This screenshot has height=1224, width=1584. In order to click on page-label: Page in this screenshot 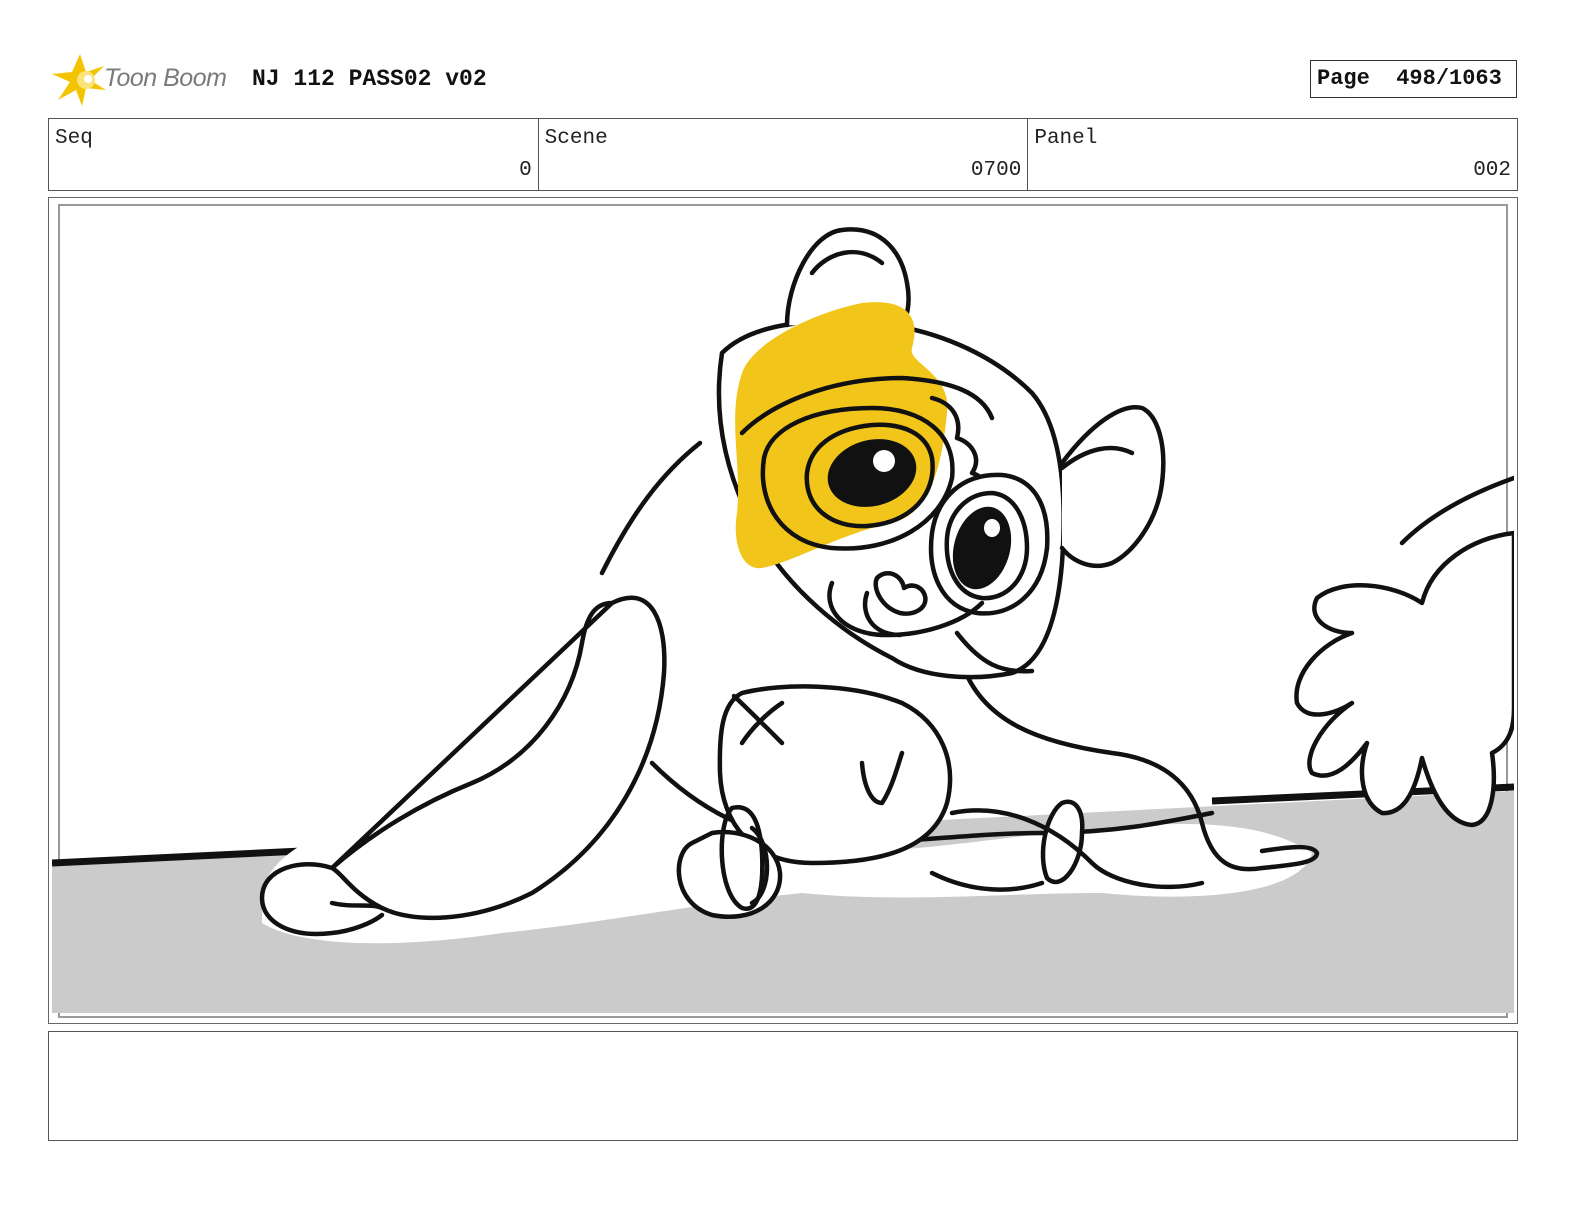, I will do `click(1343, 78)`.